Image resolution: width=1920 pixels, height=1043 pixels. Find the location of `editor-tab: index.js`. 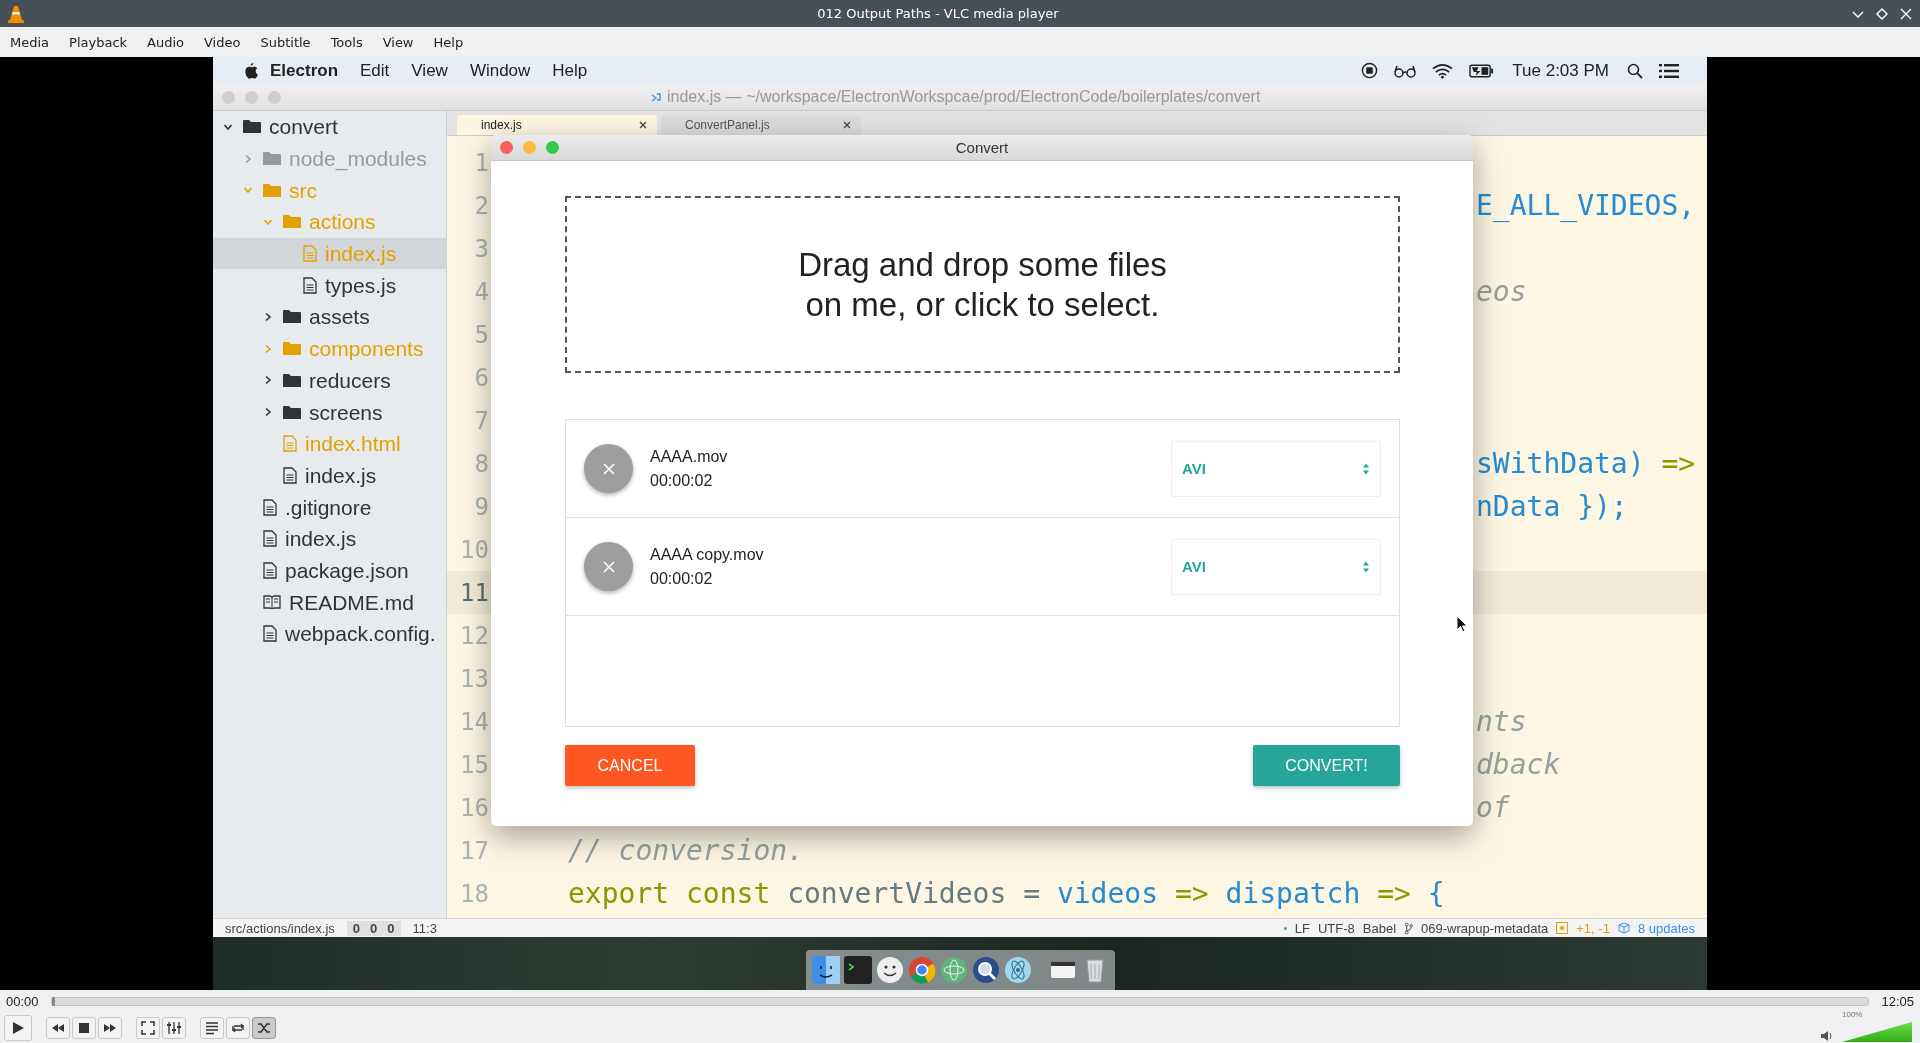

editor-tab: index.js is located at coordinates (557, 125).